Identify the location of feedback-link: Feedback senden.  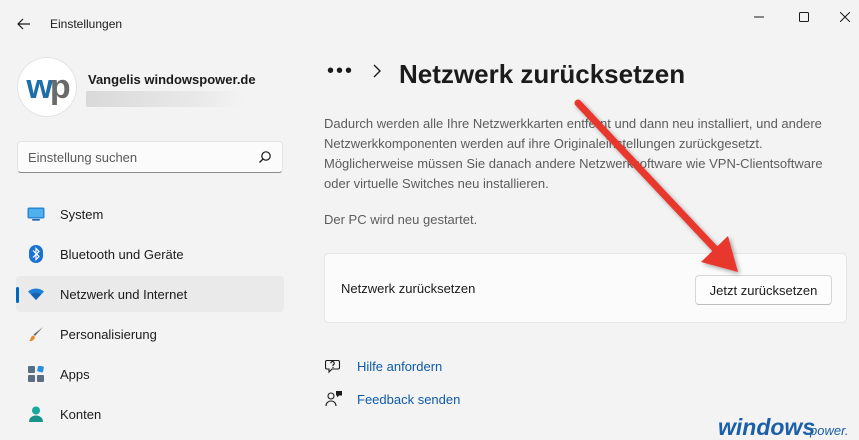
(392, 399).